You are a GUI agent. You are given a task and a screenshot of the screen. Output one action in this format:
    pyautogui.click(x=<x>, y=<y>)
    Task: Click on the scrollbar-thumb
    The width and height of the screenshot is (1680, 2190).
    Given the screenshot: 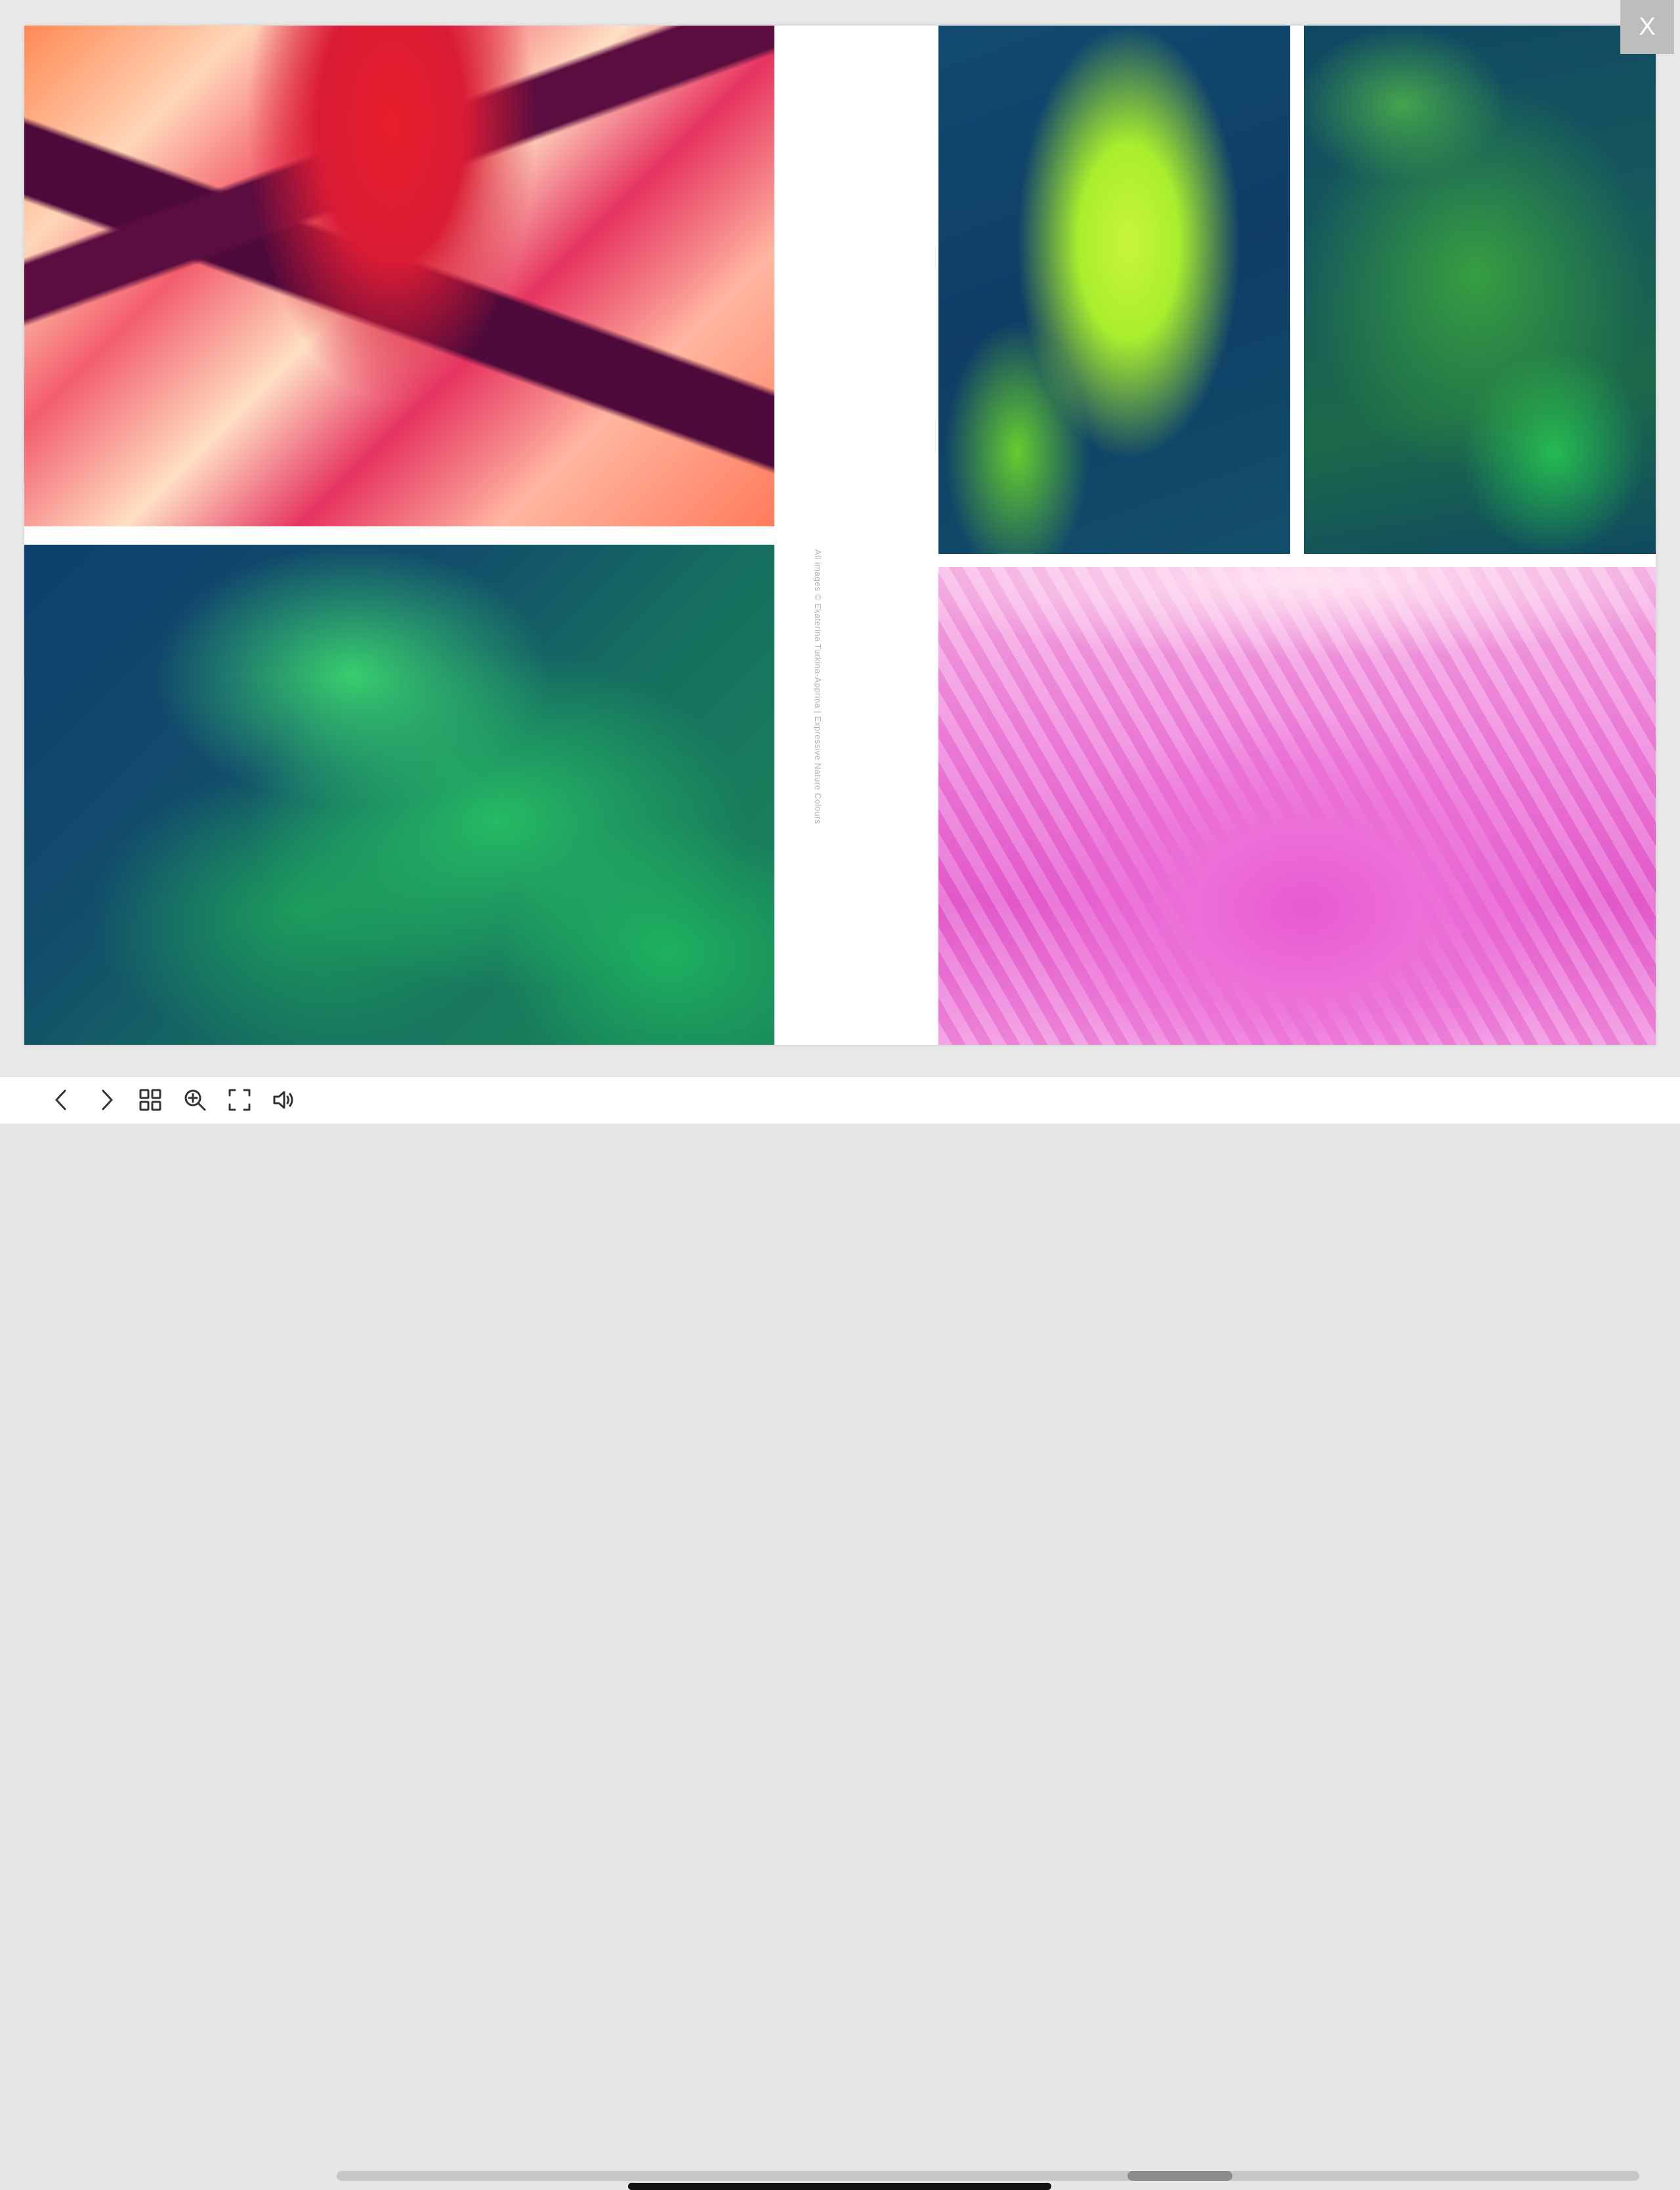 What is the action you would take?
    pyautogui.click(x=1179, y=2176)
    